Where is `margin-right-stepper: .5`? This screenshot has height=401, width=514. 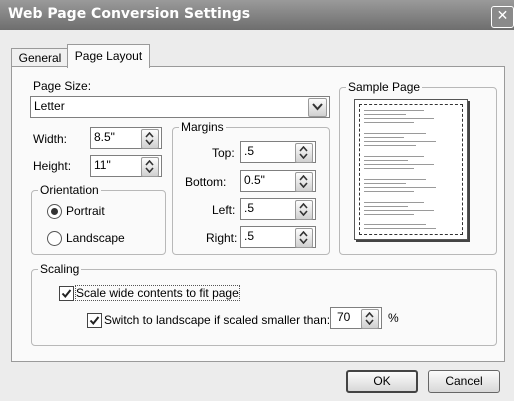
margin-right-stepper: .5 is located at coordinates (278, 237).